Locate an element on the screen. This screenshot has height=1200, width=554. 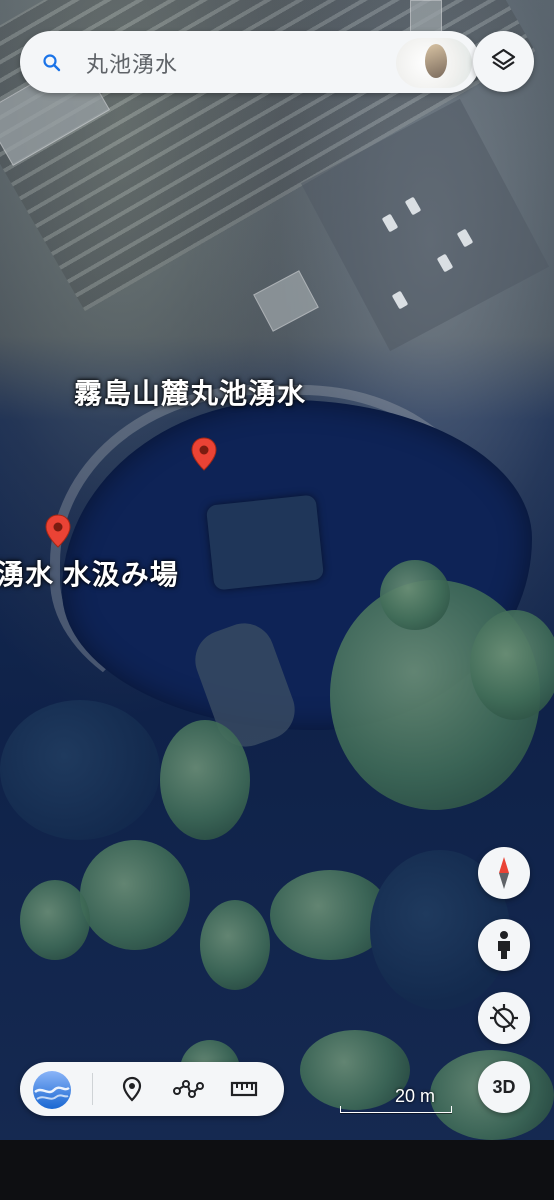
layers-button is located at coordinates (503, 61).